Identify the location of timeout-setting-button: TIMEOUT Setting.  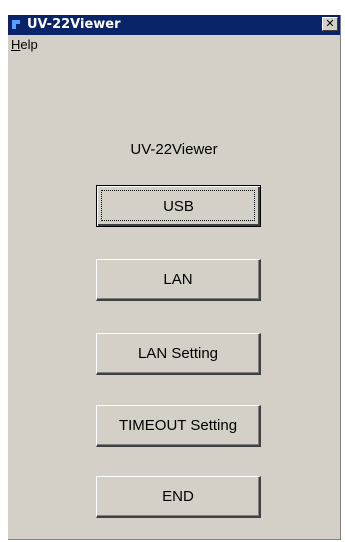
(178, 426).